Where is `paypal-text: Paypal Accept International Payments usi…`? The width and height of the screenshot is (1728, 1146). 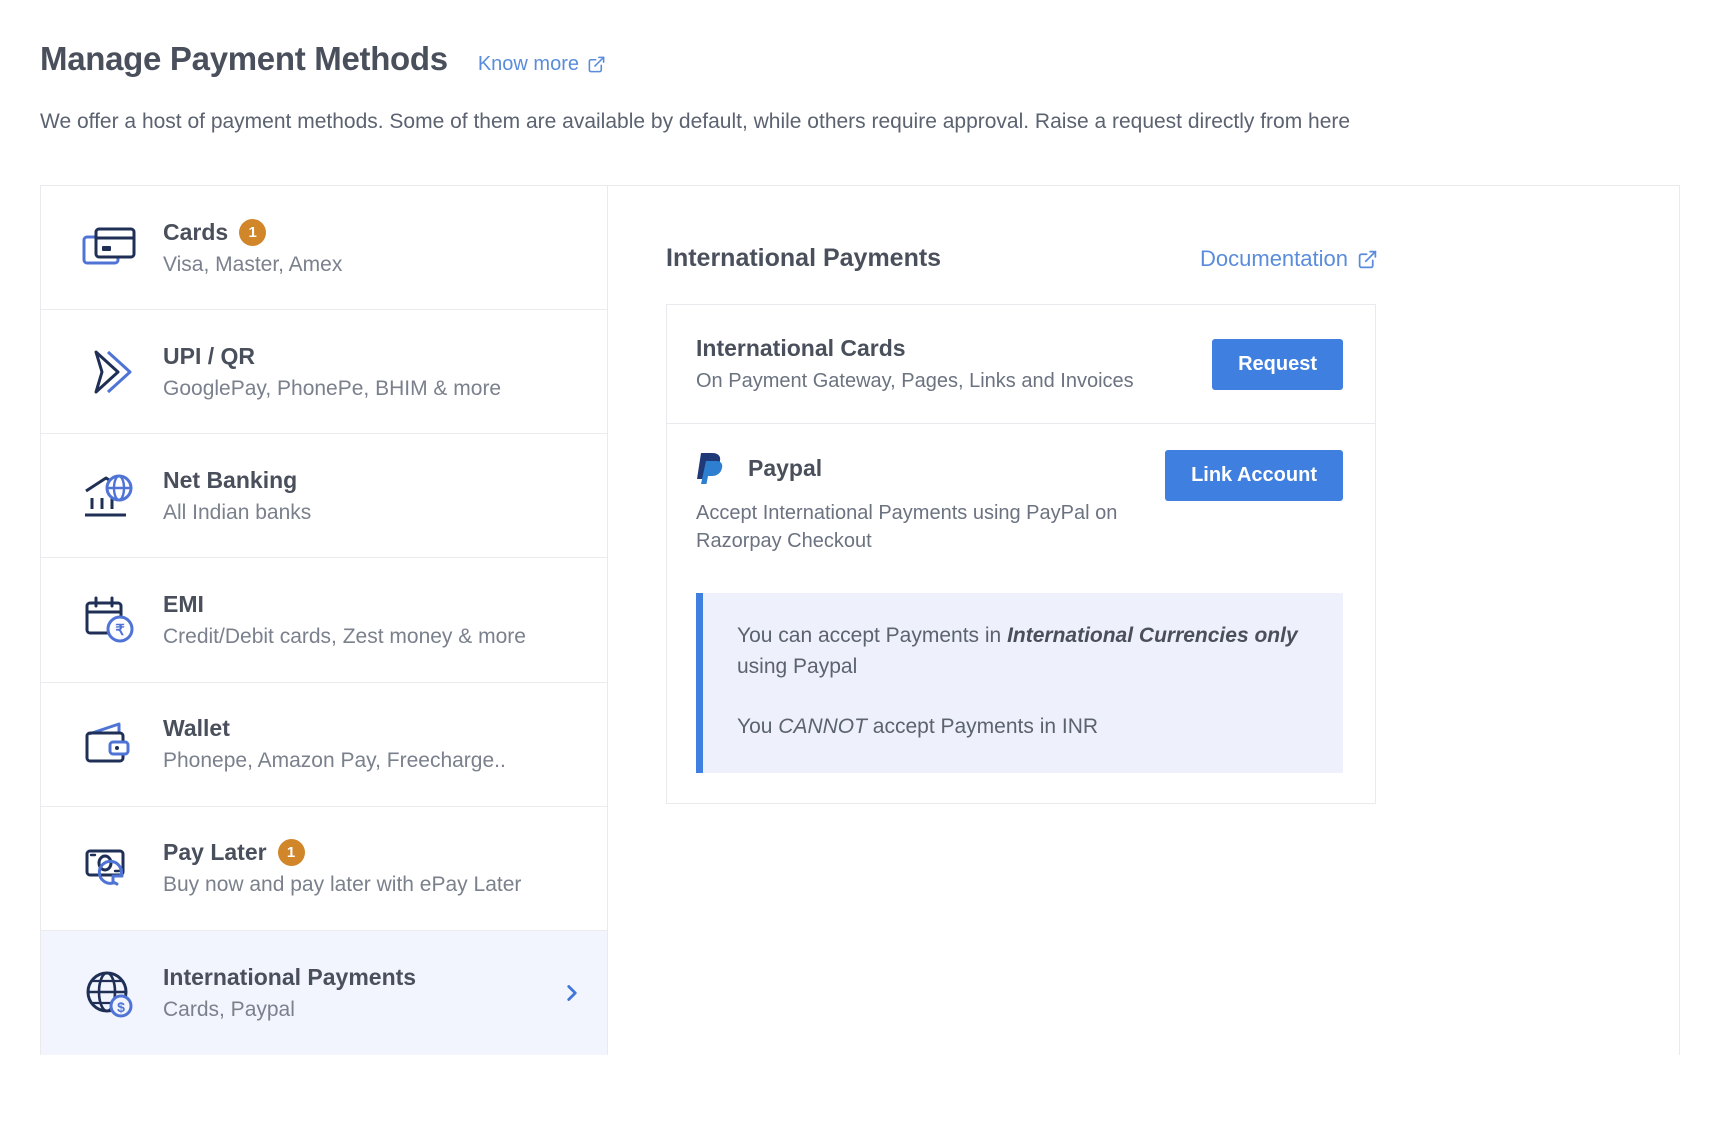 paypal-text: Paypal Accept International Payments usi… is located at coordinates (911, 502).